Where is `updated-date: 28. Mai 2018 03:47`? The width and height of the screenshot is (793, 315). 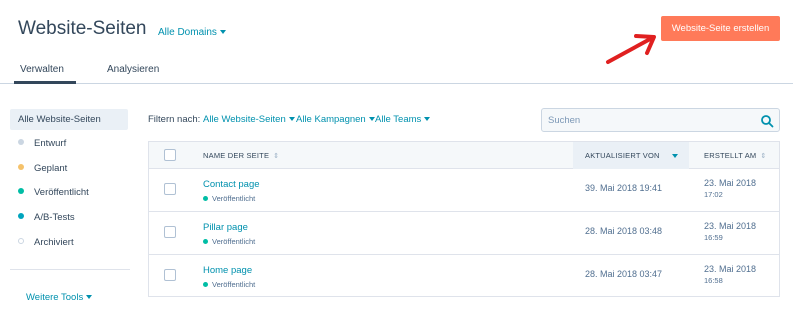
updated-date: 28. Mai 2018 03:47 is located at coordinates (624, 274).